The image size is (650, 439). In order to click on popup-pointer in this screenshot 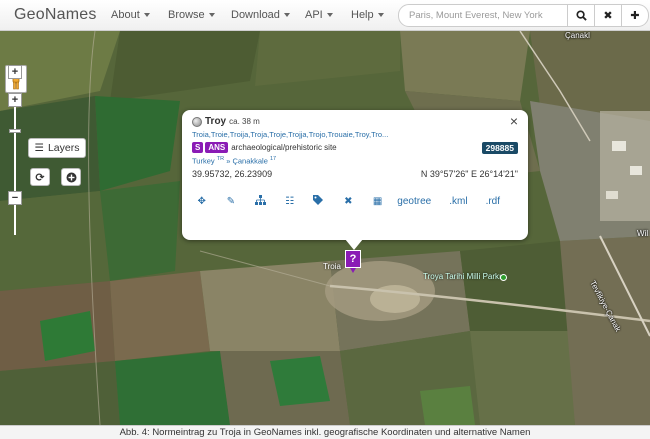, I will do `click(354, 244)`.